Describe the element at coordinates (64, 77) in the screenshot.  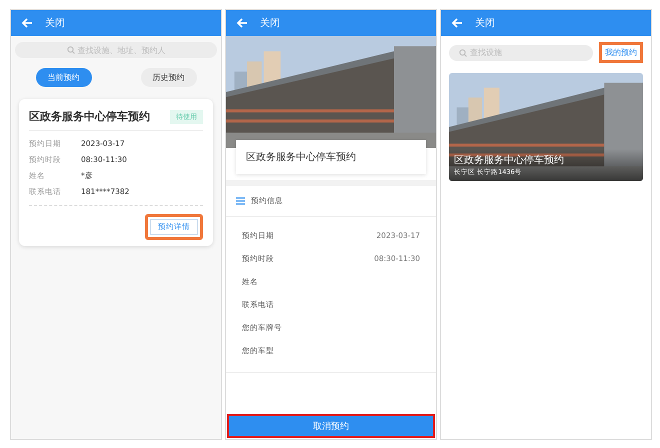
I see `tab: 当前预约` at that location.